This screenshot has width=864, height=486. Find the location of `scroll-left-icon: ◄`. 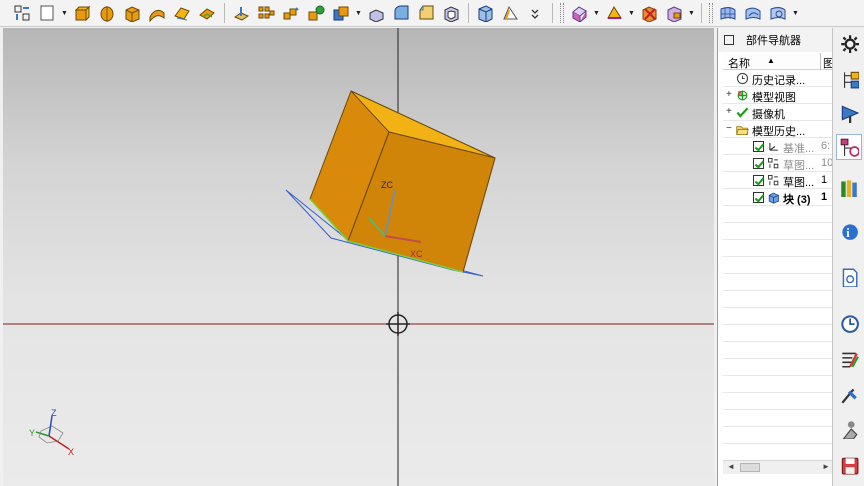

scroll-left-icon: ◄ is located at coordinates (731, 466).